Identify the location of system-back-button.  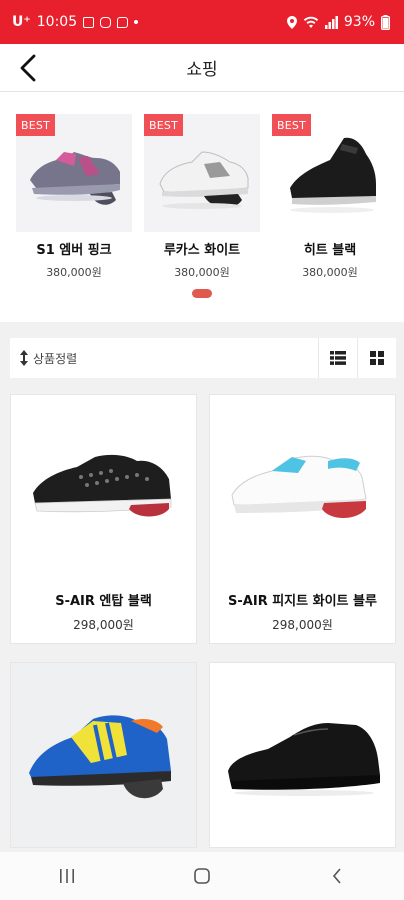
(337, 876).